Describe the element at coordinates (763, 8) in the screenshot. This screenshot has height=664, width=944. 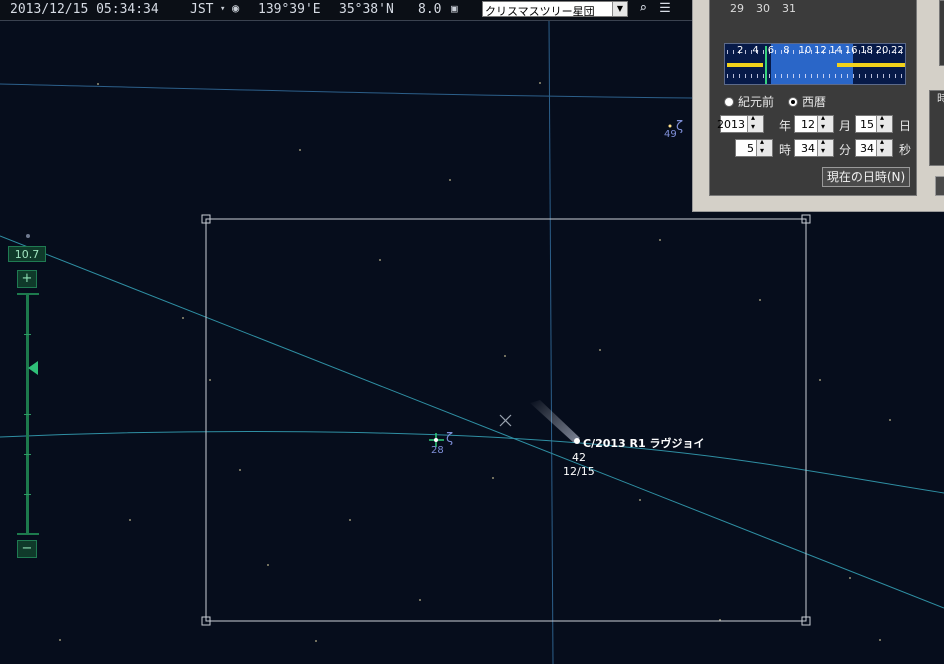
I see `calendar-day: 30` at that location.